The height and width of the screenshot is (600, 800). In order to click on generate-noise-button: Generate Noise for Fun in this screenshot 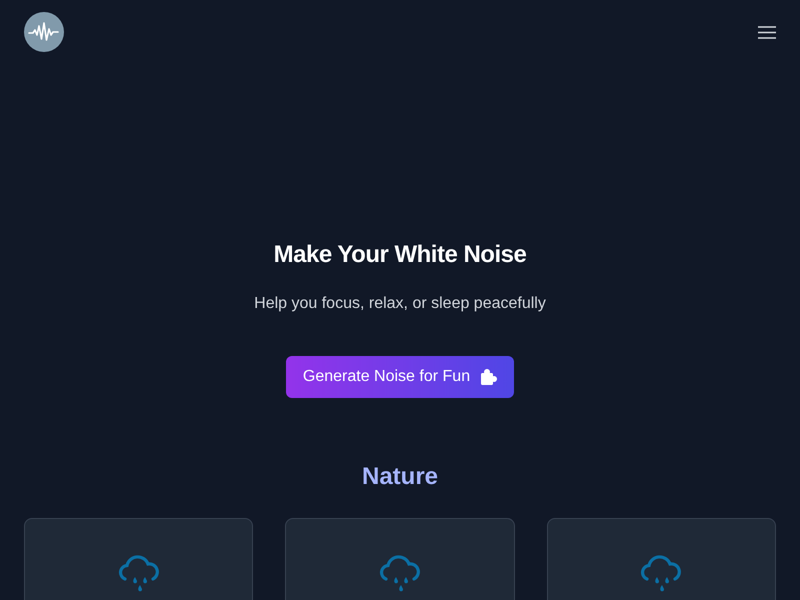, I will do `click(400, 377)`.